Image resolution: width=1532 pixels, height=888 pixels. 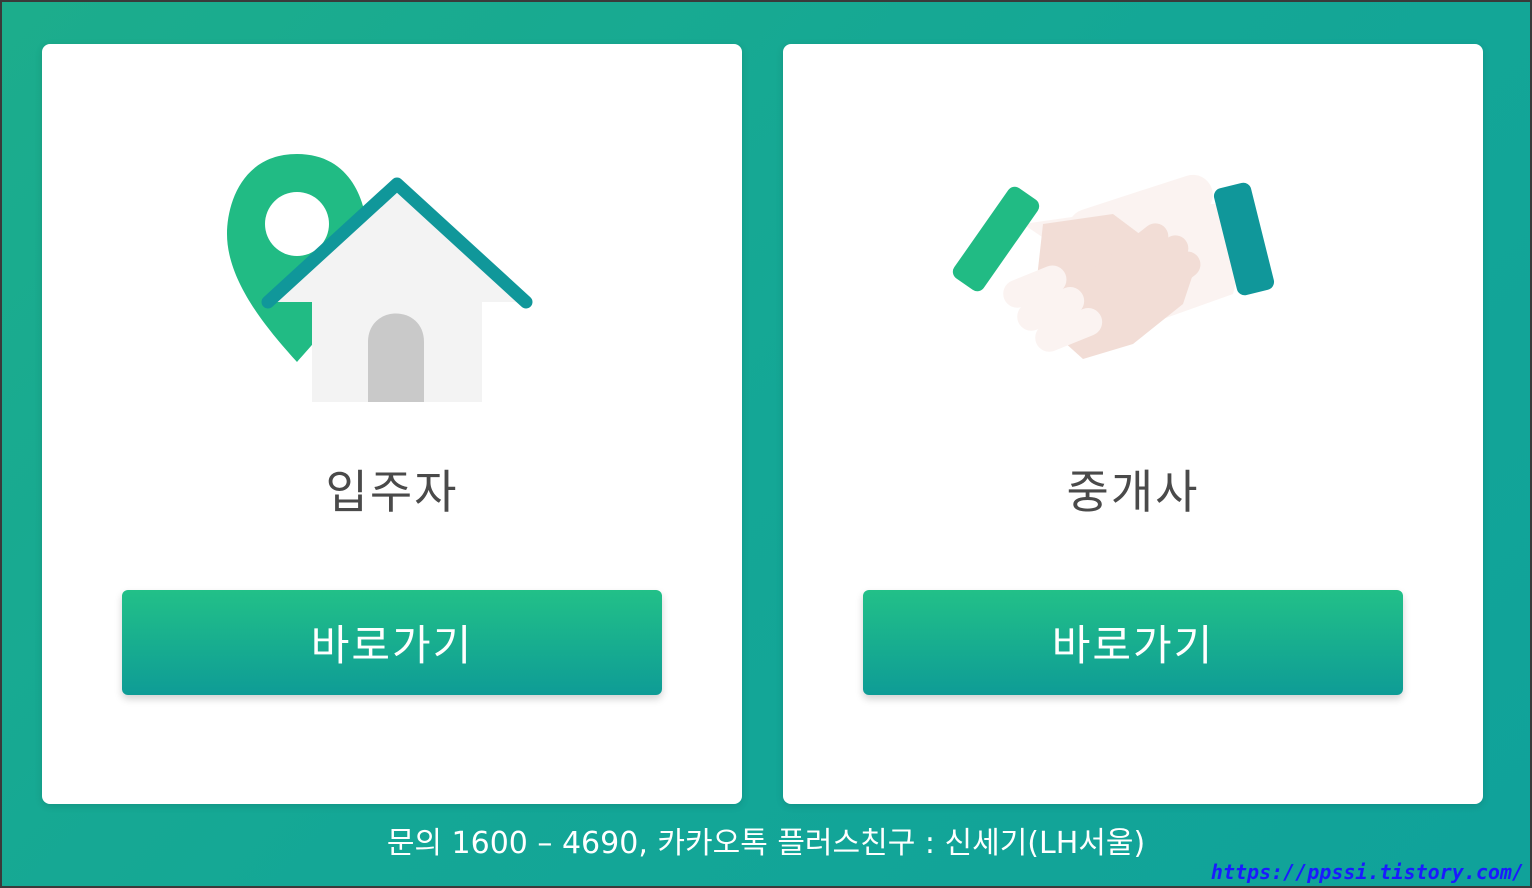 What do you see at coordinates (1133, 492) in the screenshot?
I see `broker-title: 중개사` at bounding box center [1133, 492].